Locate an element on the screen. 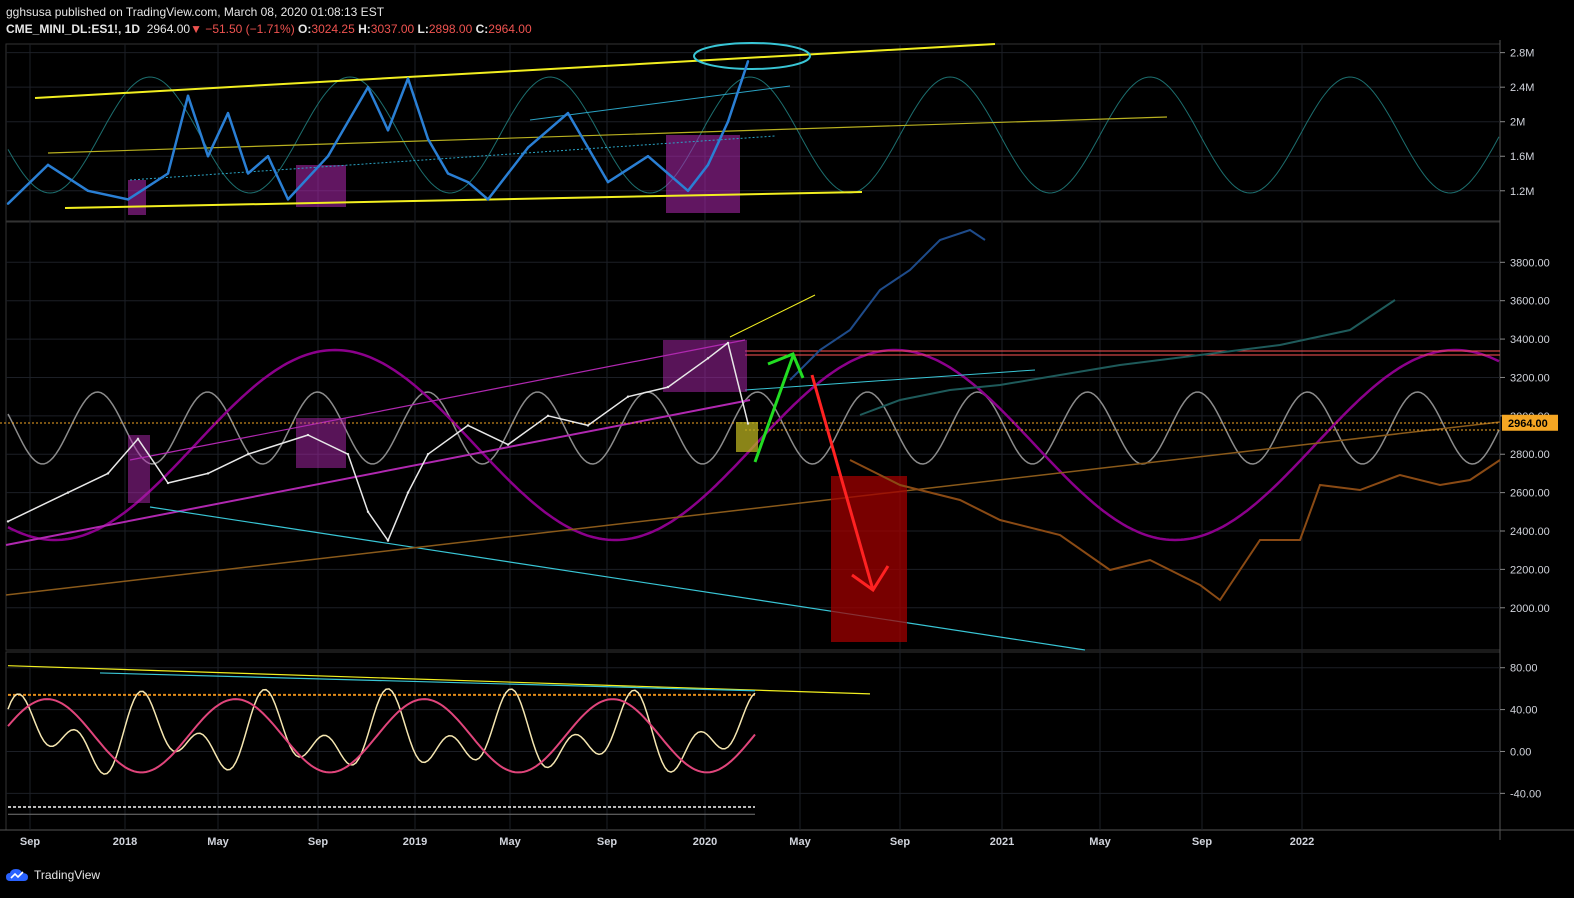  stoch-d-line is located at coordinates (381, 736).